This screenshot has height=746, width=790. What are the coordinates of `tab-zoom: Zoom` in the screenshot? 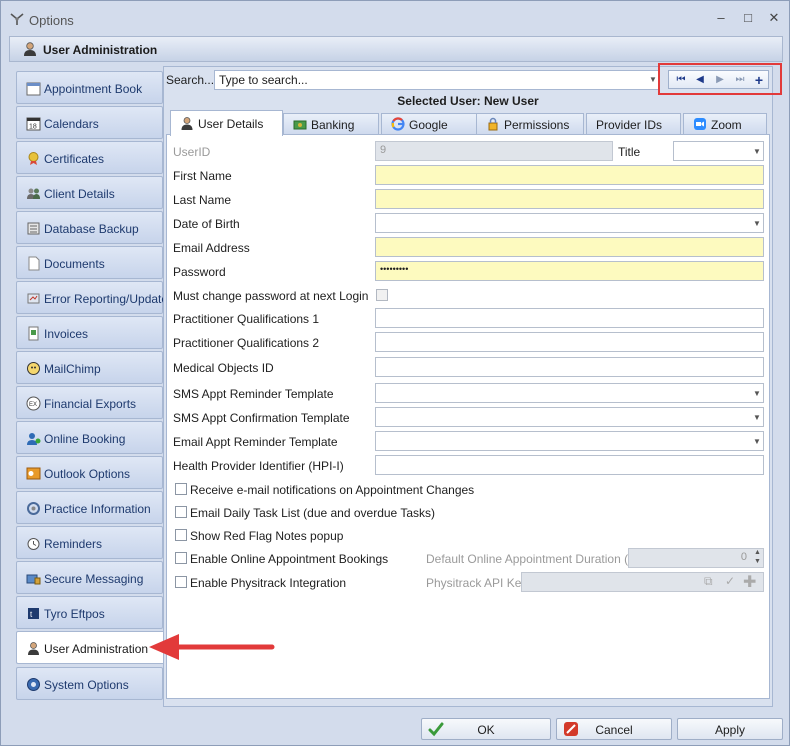 It's located at (725, 123).